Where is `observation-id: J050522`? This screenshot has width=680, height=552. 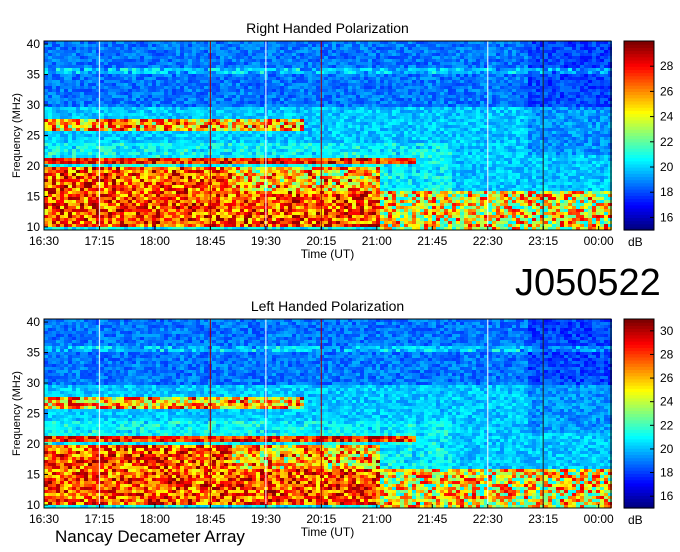 observation-id: J050522 is located at coordinates (588, 283).